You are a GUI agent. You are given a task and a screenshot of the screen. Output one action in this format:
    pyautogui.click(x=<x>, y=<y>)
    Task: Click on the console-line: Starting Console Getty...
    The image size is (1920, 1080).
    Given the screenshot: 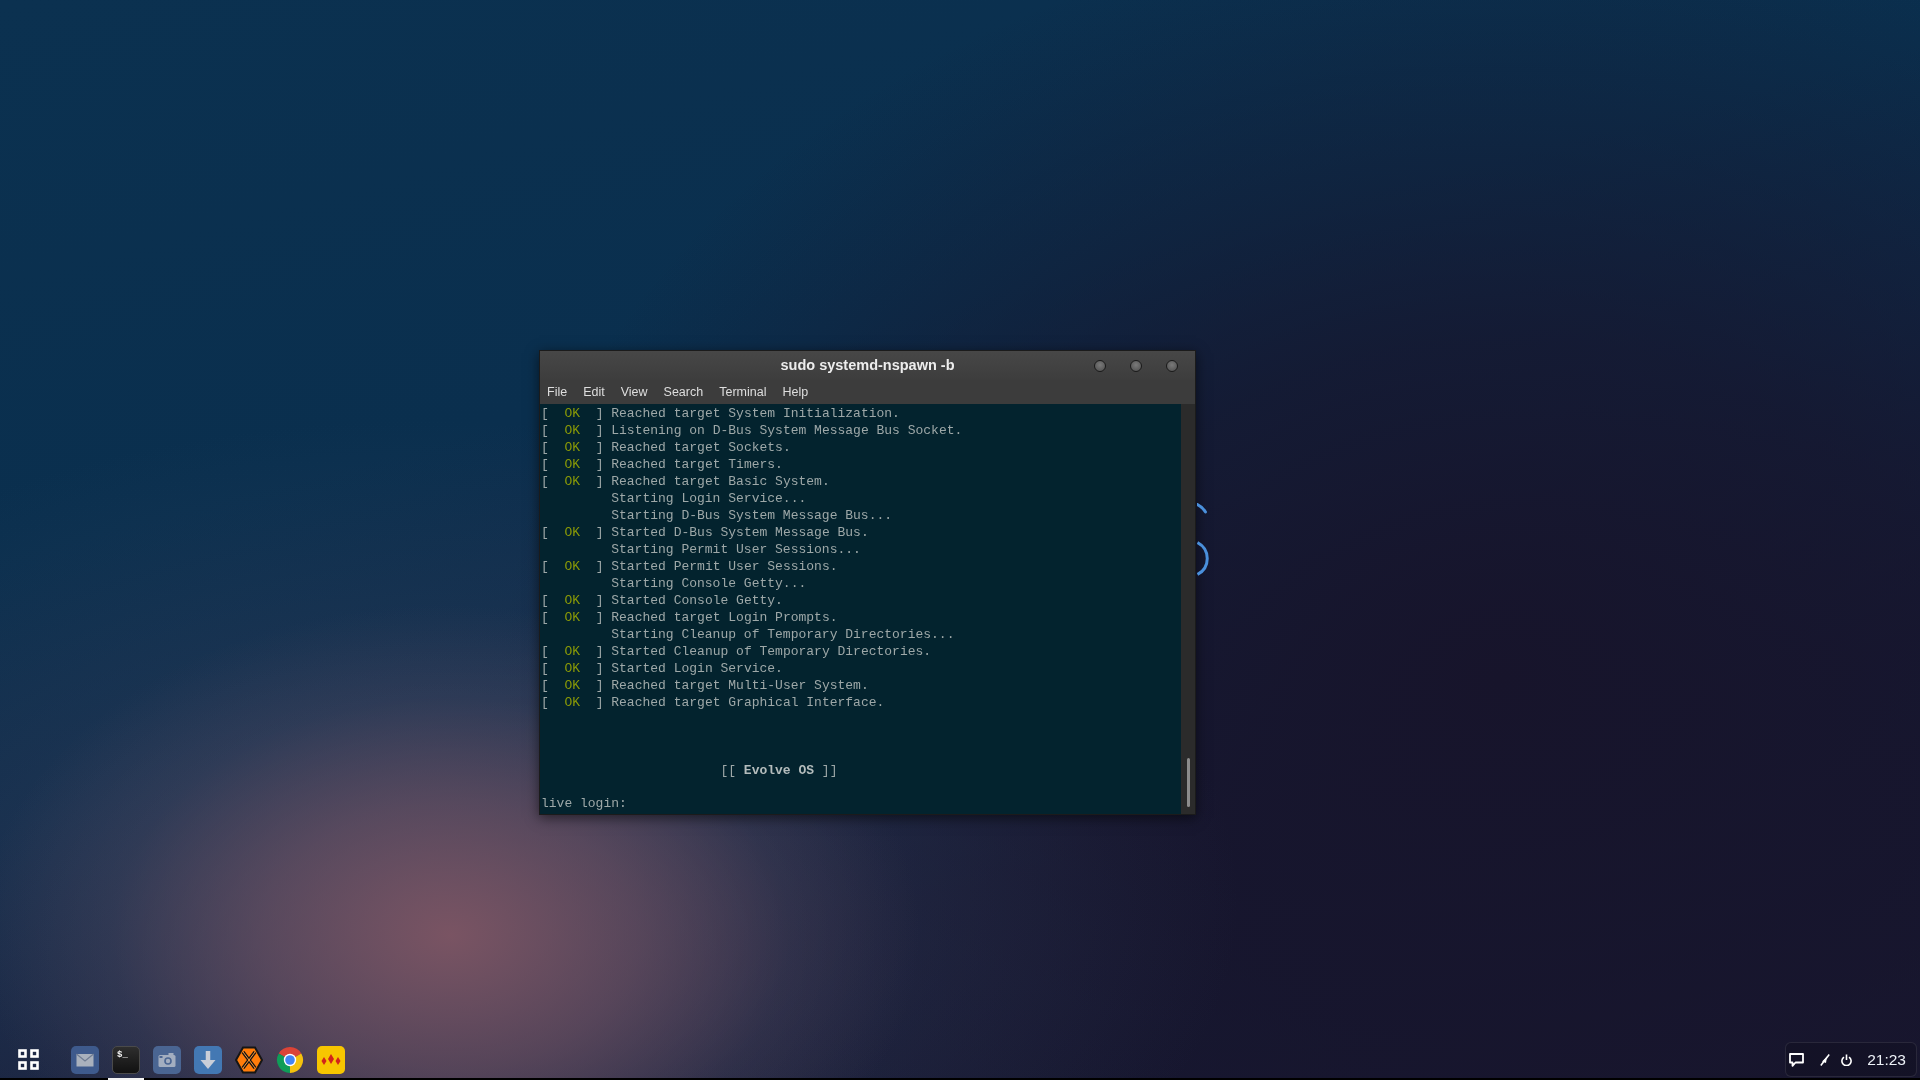 What is the action you would take?
    pyautogui.click(x=709, y=583)
    